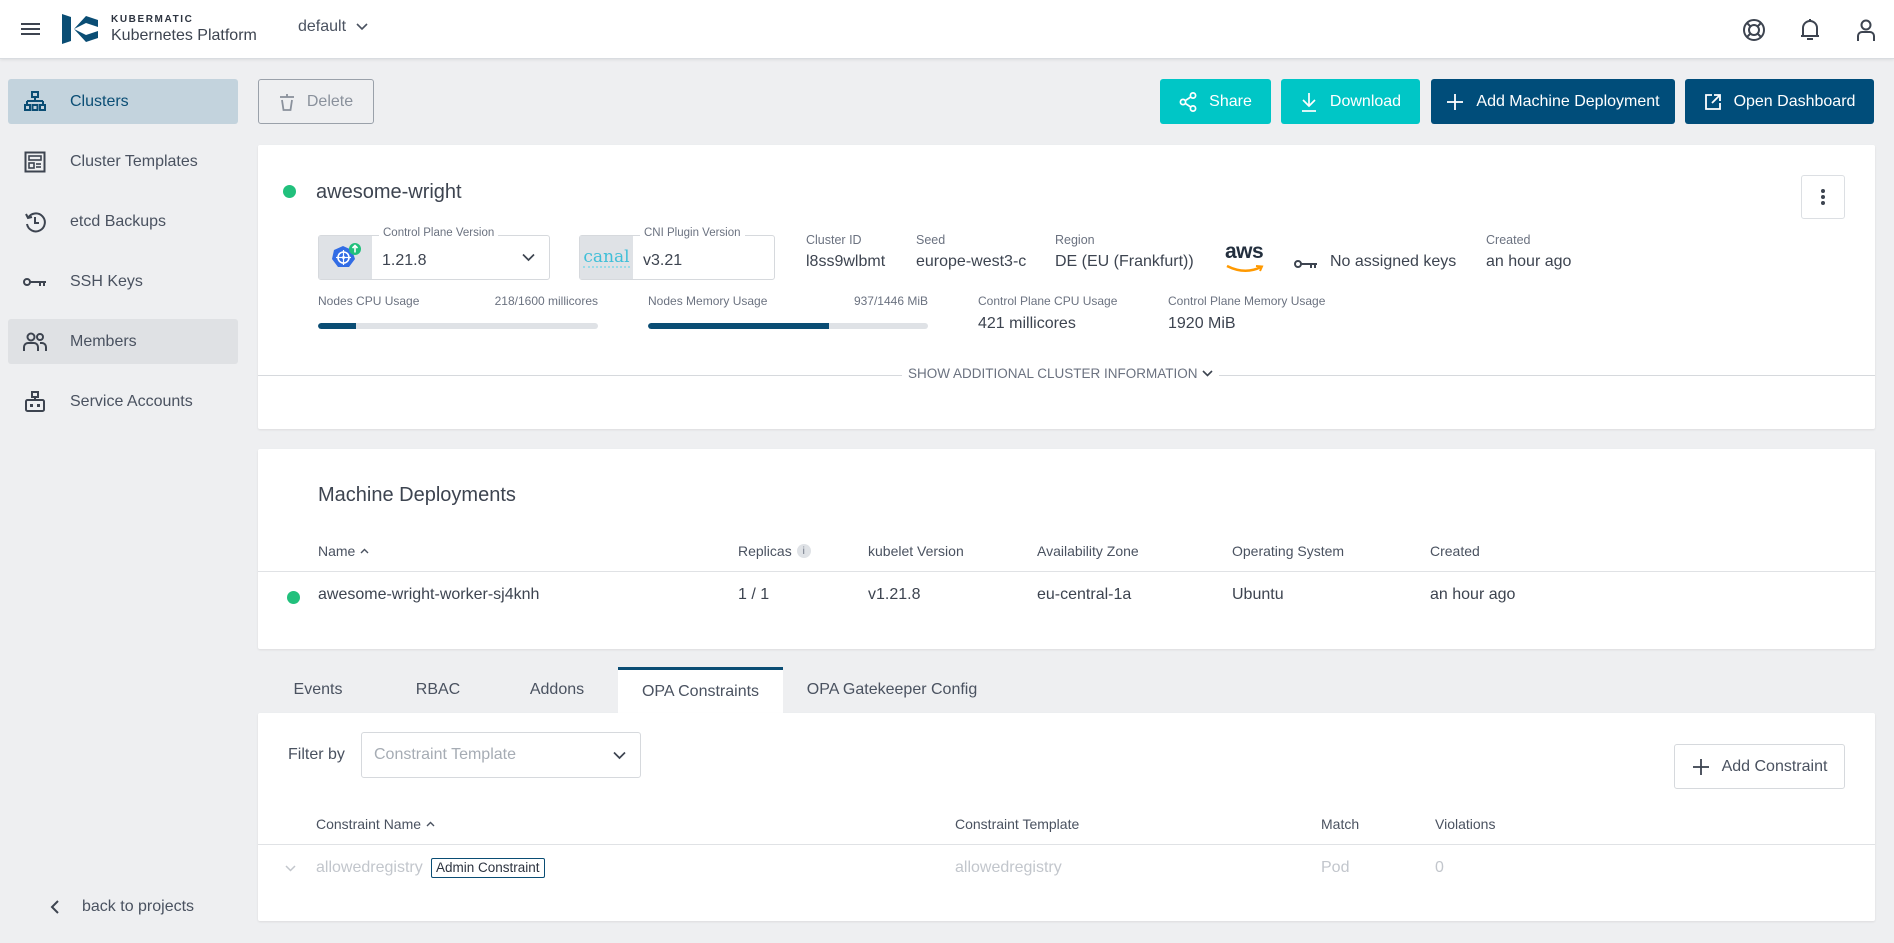 This screenshot has height=943, width=1894. I want to click on control-plane-version-value: 1.21.8, so click(404, 260).